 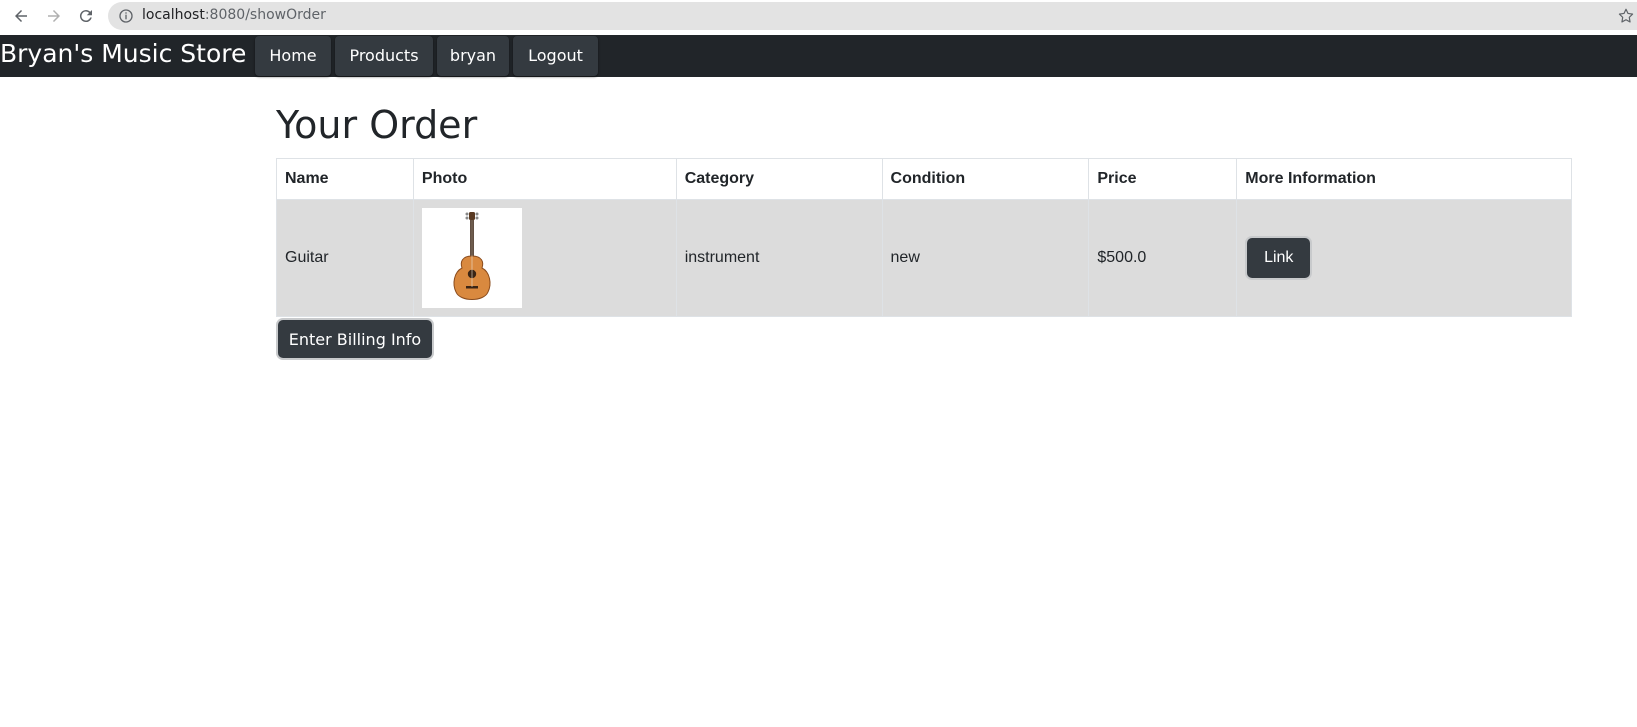 I want to click on url-text: localhost:8080/showOrder, so click(x=234, y=15).